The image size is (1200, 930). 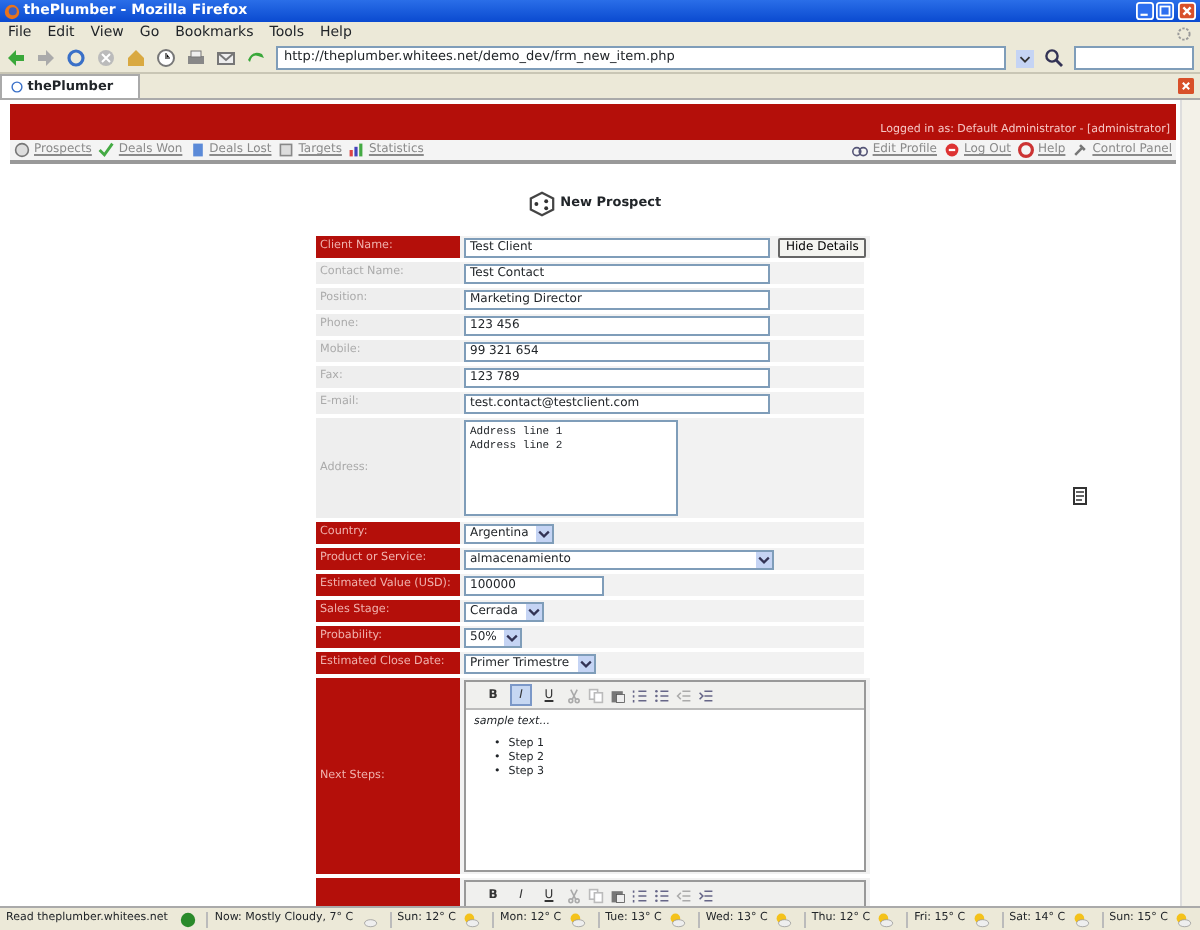 What do you see at coordinates (197, 150) in the screenshot?
I see `document-icon` at bounding box center [197, 150].